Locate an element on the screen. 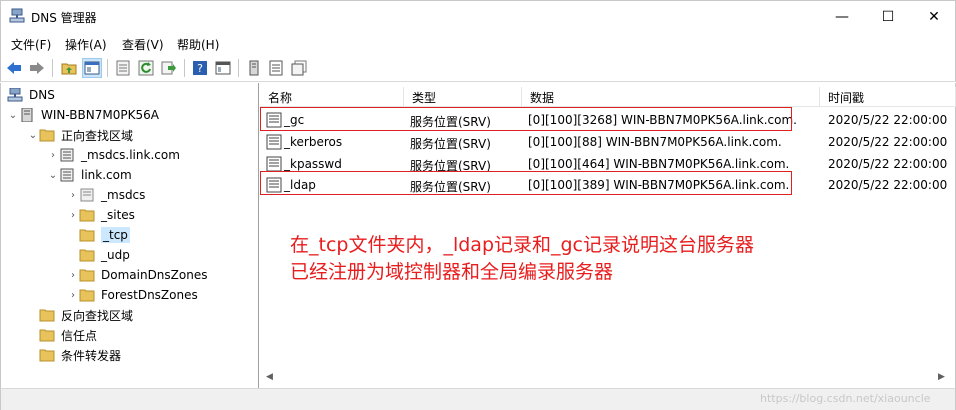  scroll-right-icon: ▶ is located at coordinates (941, 377).